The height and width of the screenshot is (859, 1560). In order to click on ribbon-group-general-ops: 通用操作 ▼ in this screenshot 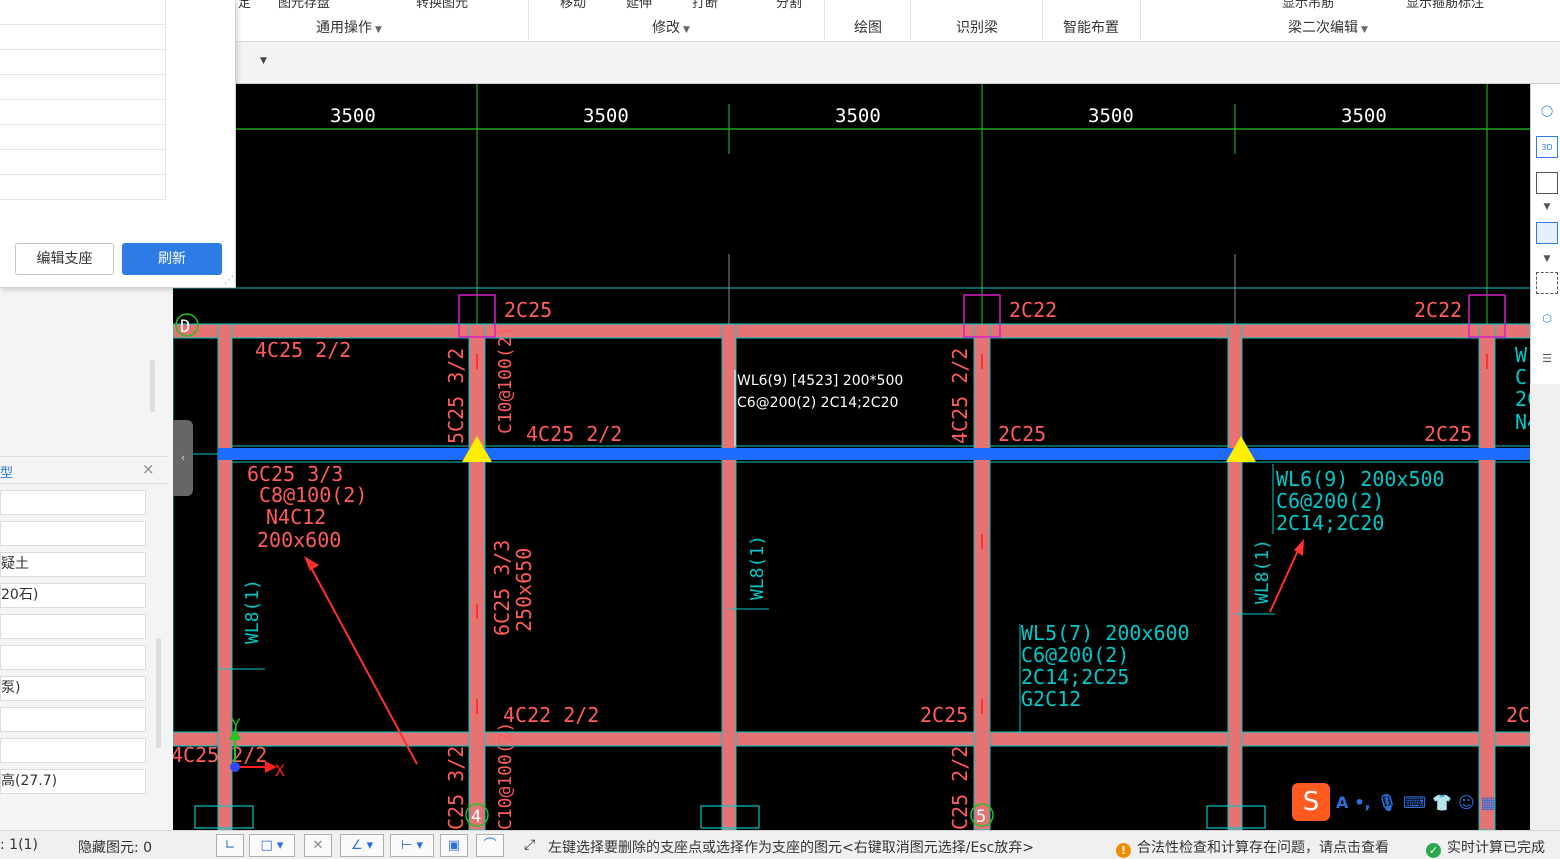, I will do `click(349, 27)`.